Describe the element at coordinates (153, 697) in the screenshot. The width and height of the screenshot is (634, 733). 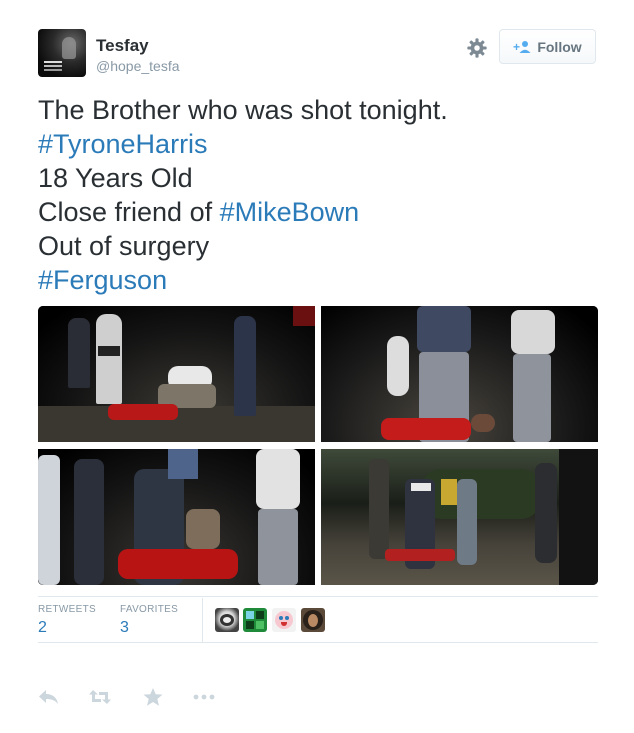
I see `favorite-icon` at that location.